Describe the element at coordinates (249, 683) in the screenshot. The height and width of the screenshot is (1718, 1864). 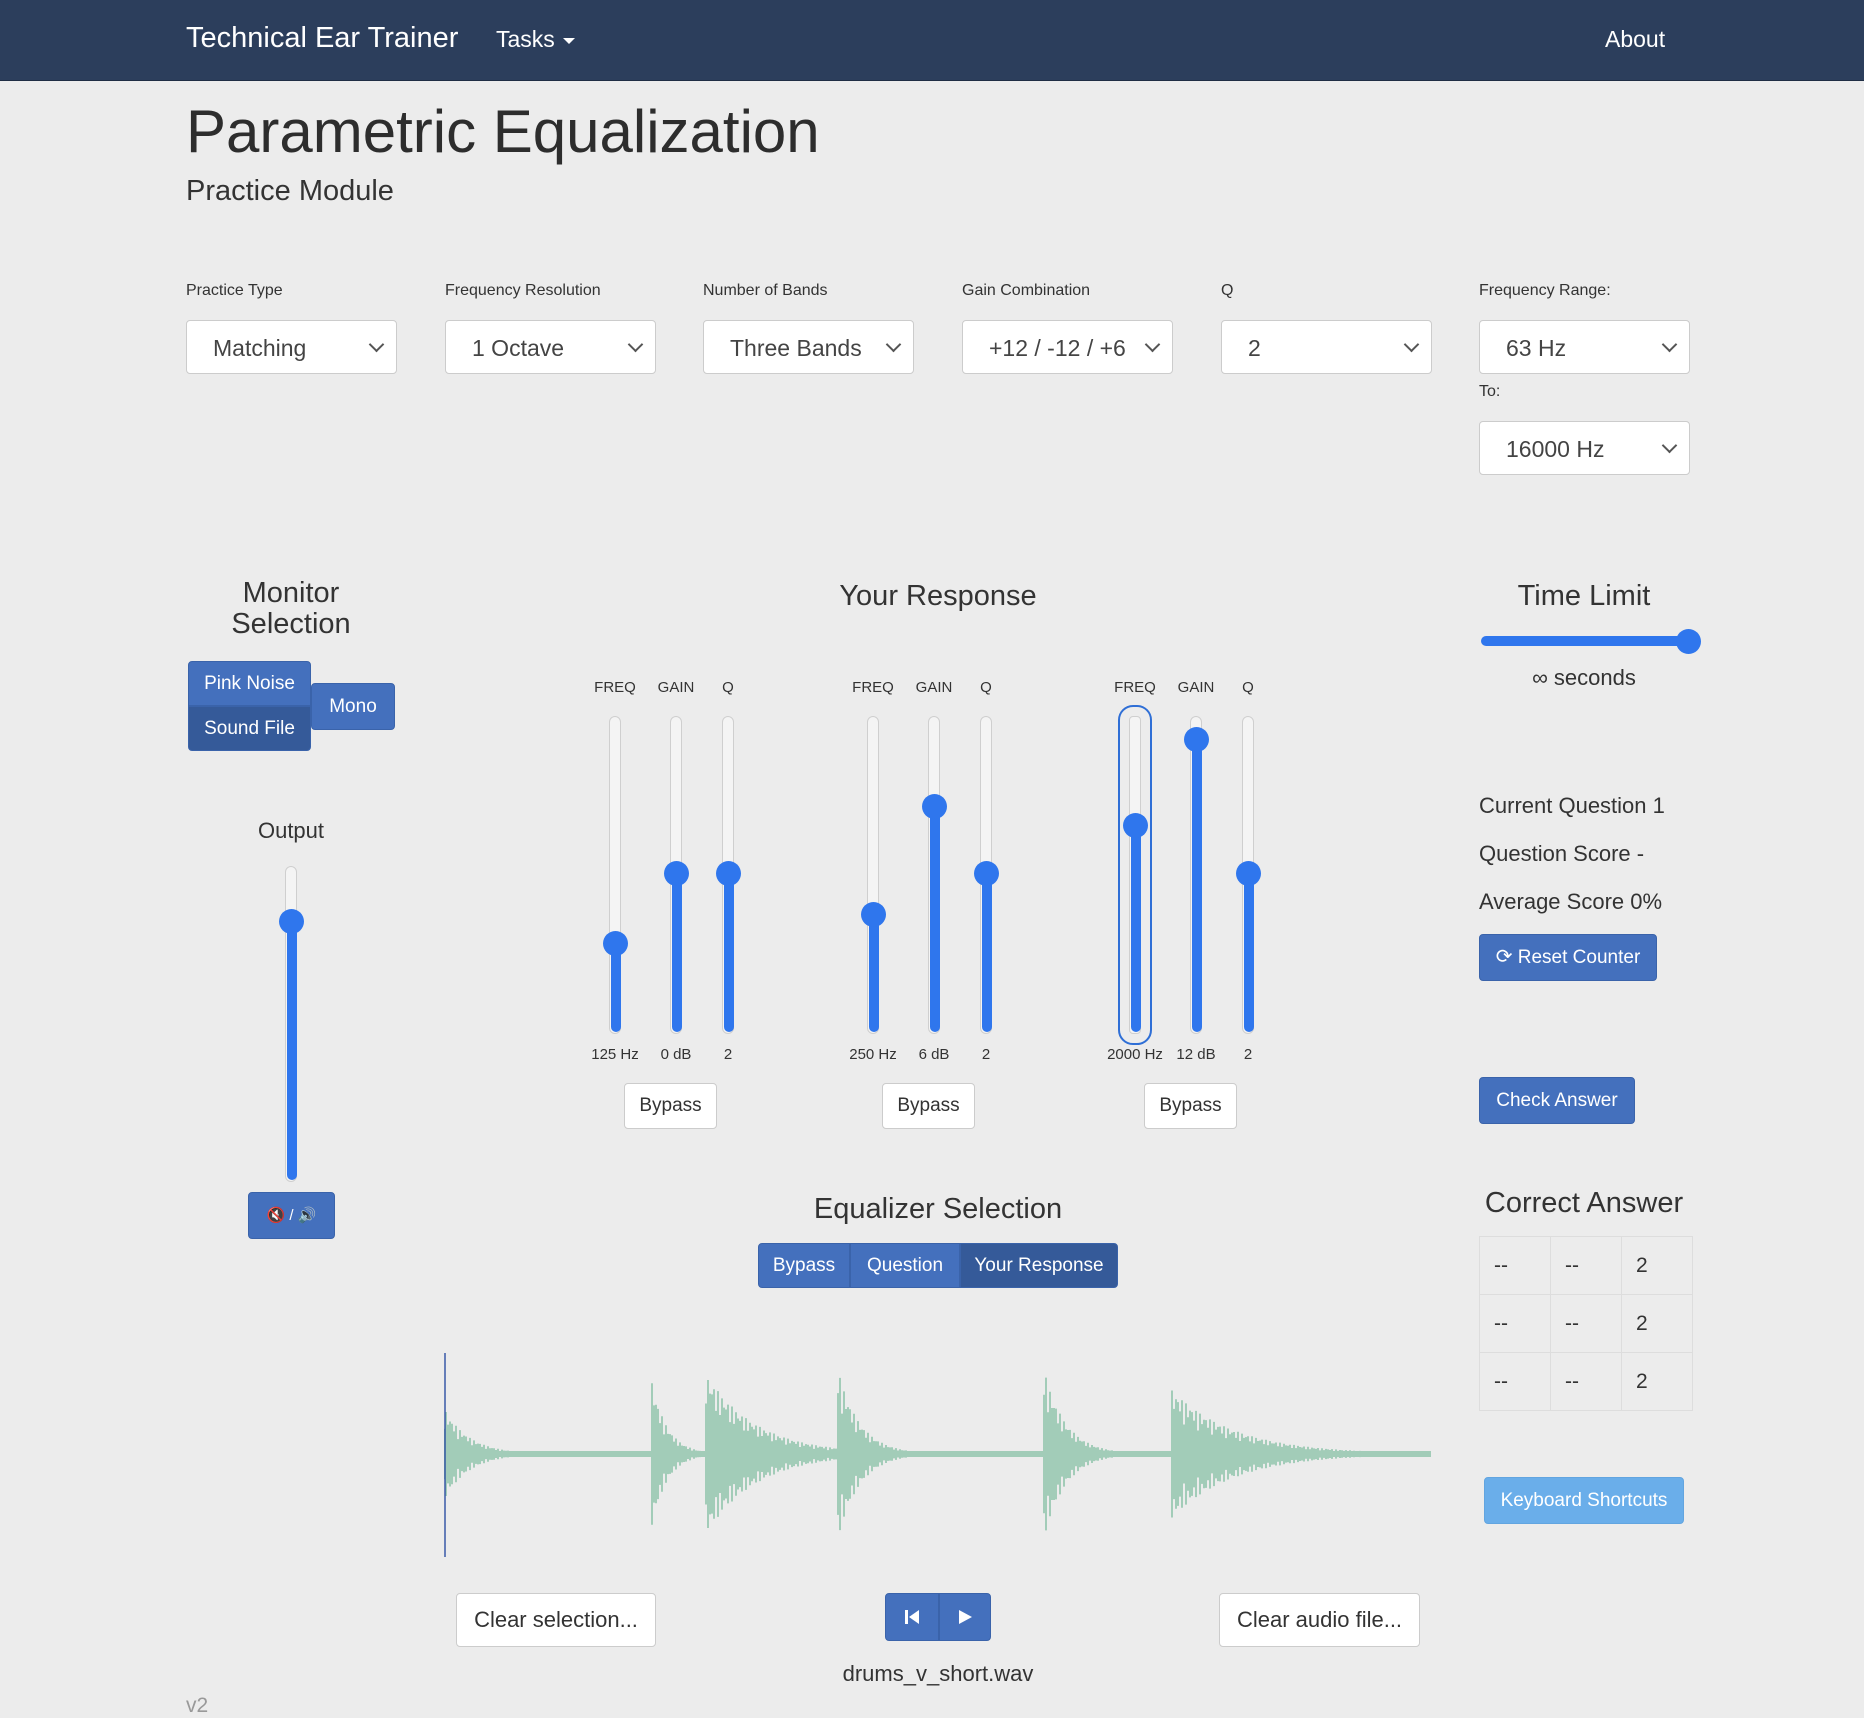
I see `pink-noise-button: Pink Noise` at that location.